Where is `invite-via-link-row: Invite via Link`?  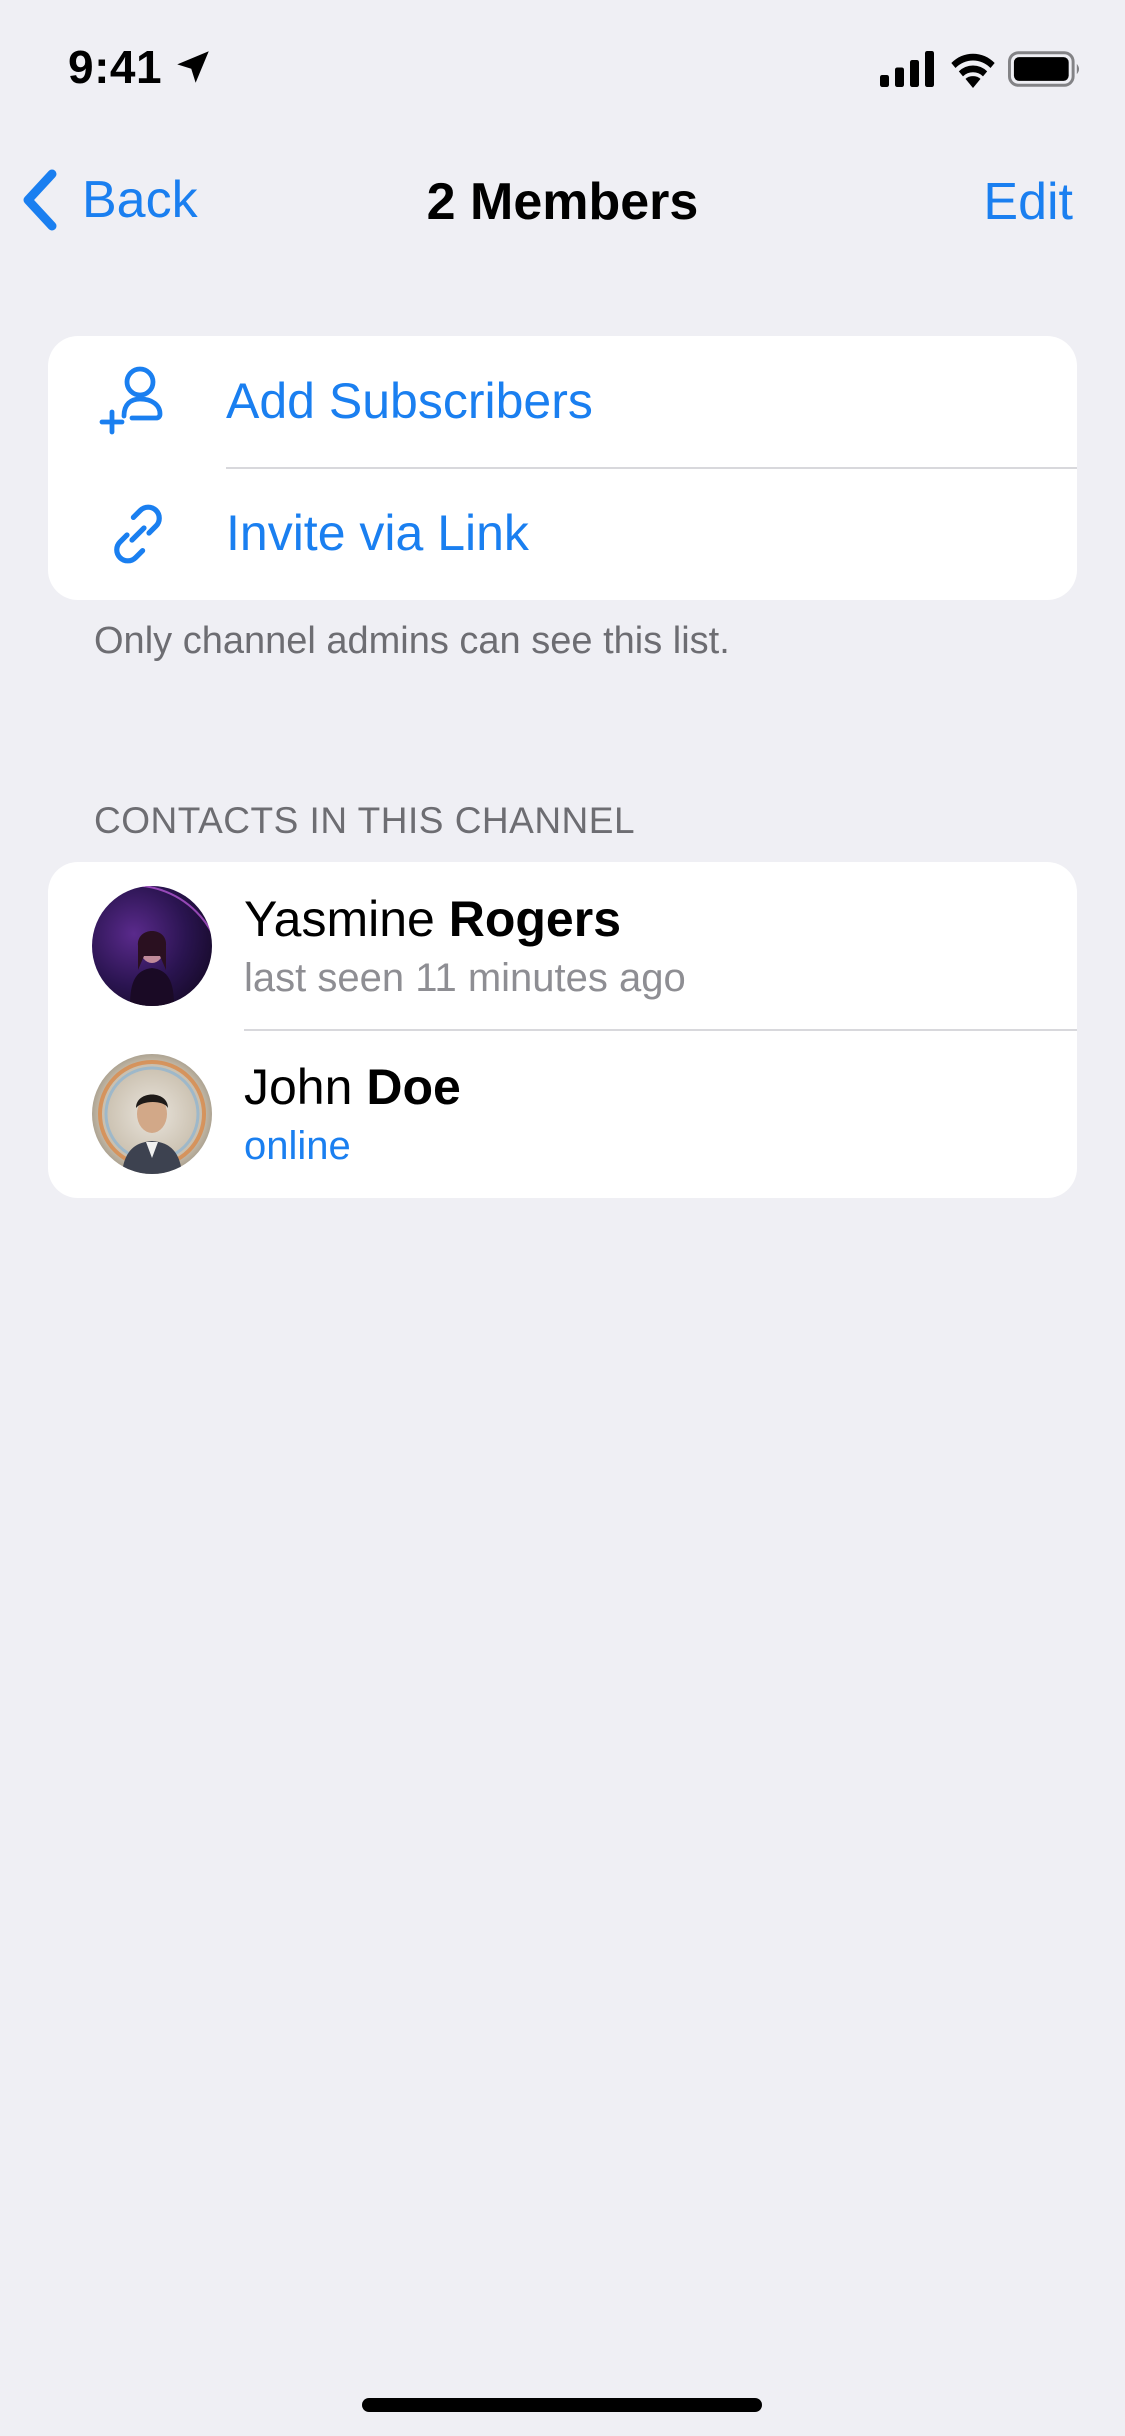
invite-via-link-row: Invite via Link is located at coordinates (562, 534).